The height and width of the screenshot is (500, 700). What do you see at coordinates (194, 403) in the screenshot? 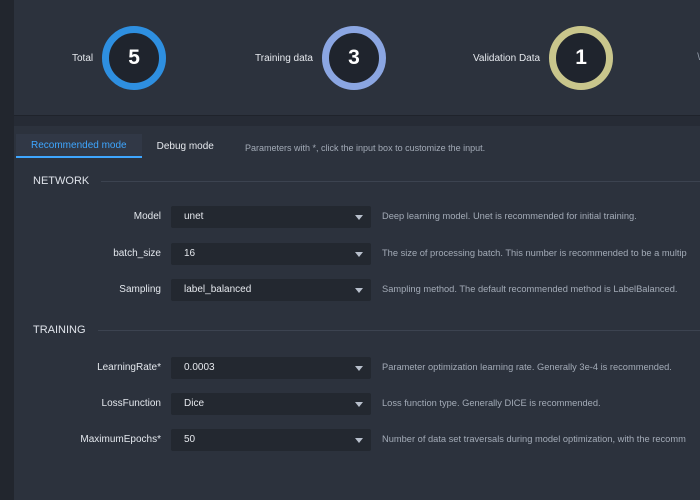
I see `select-value: Dice` at bounding box center [194, 403].